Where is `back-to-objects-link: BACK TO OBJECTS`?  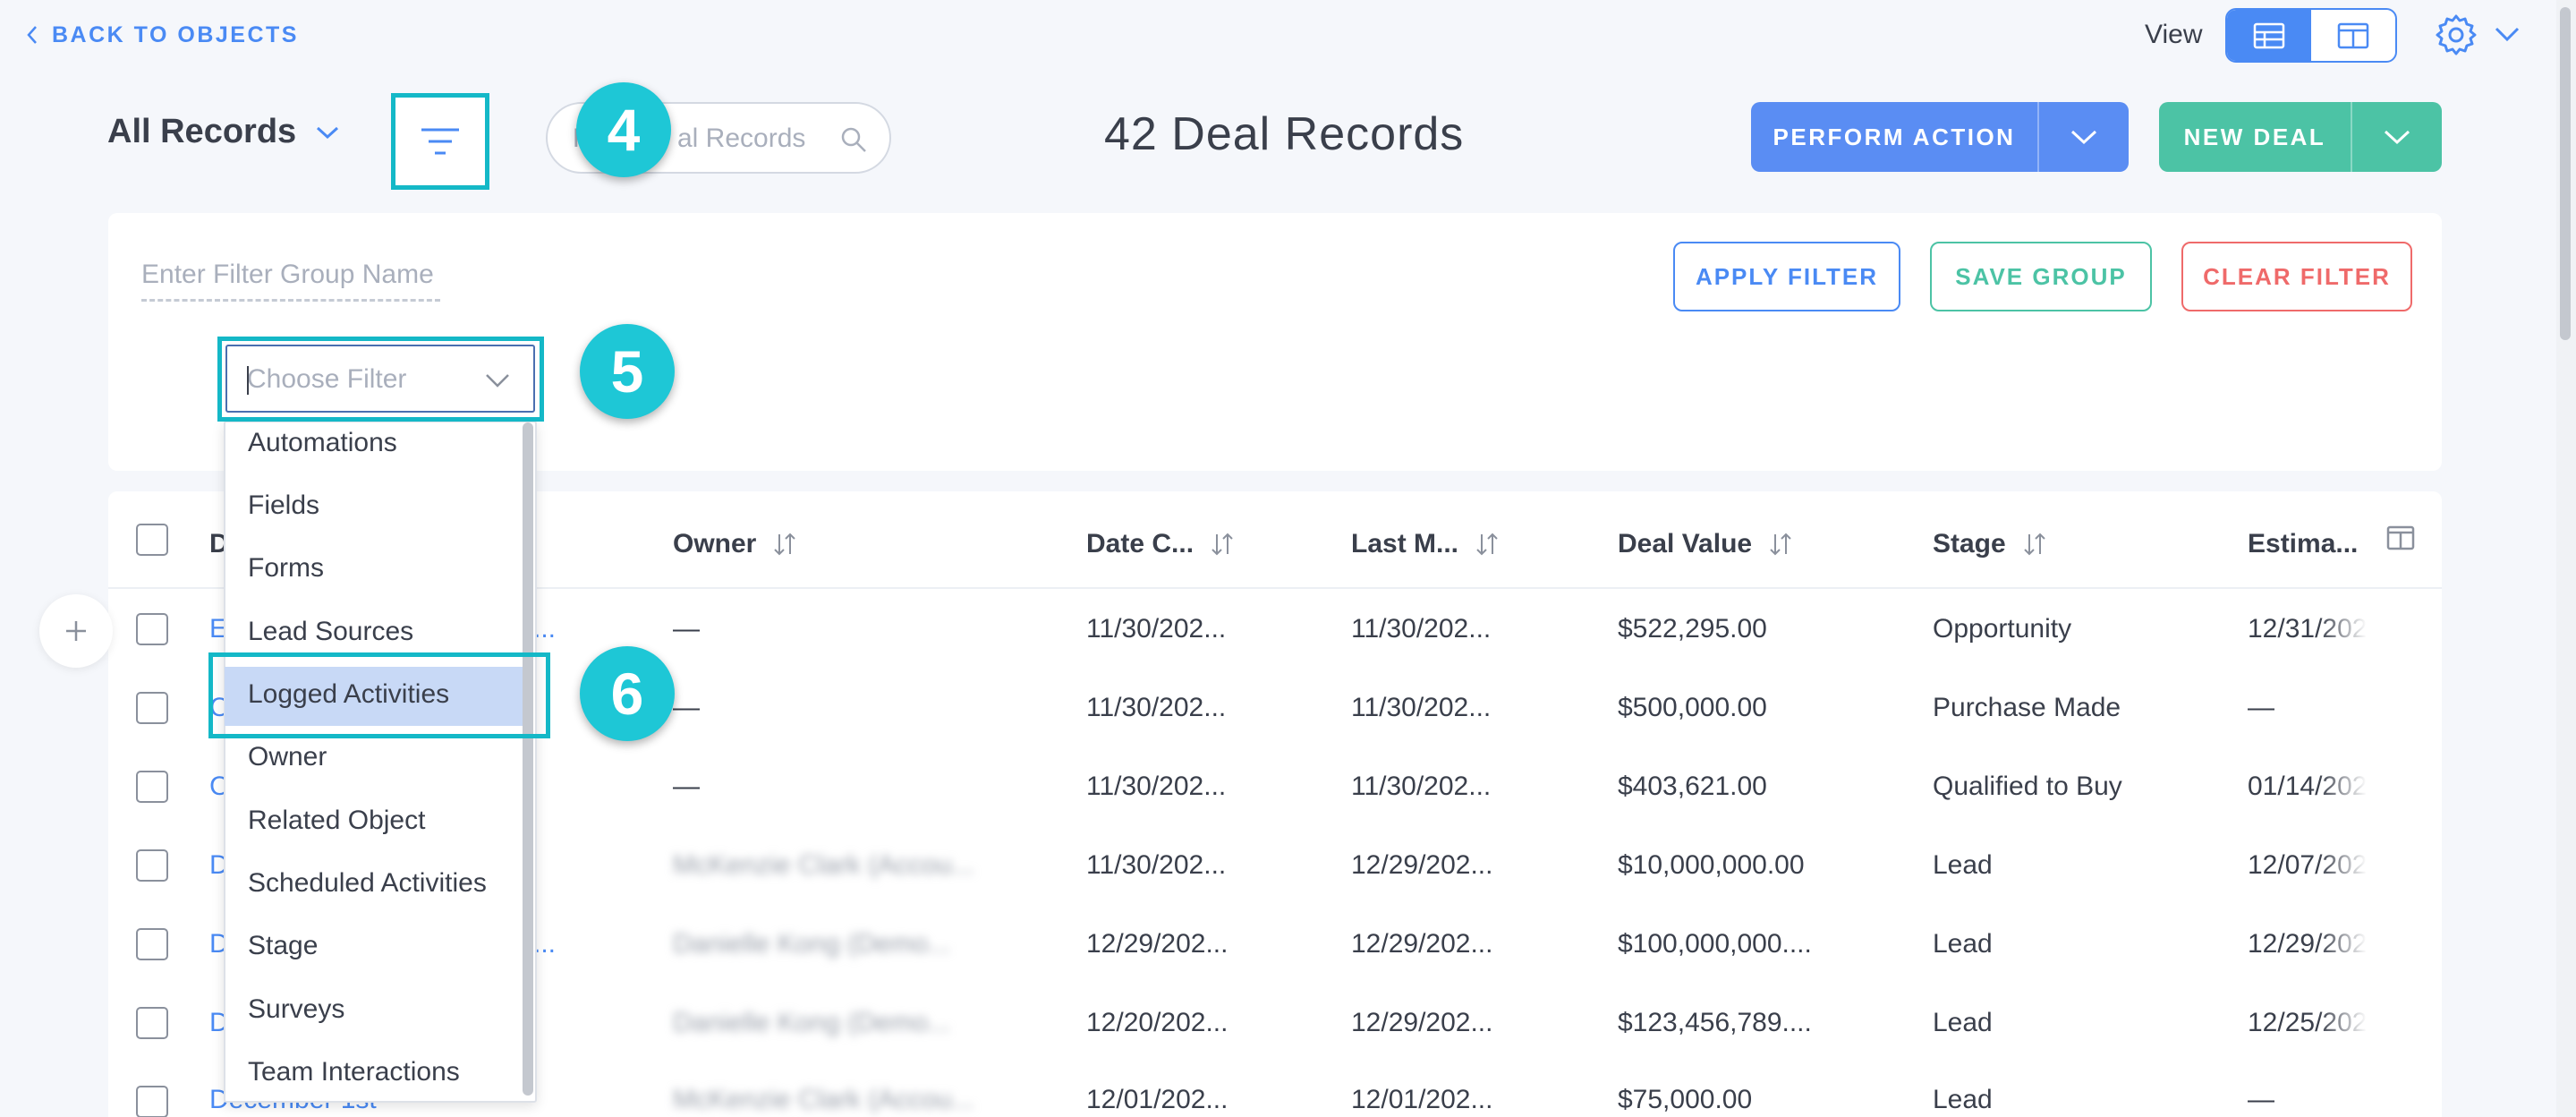
back-to-objects-link: BACK TO OBJECTS is located at coordinates (162, 35).